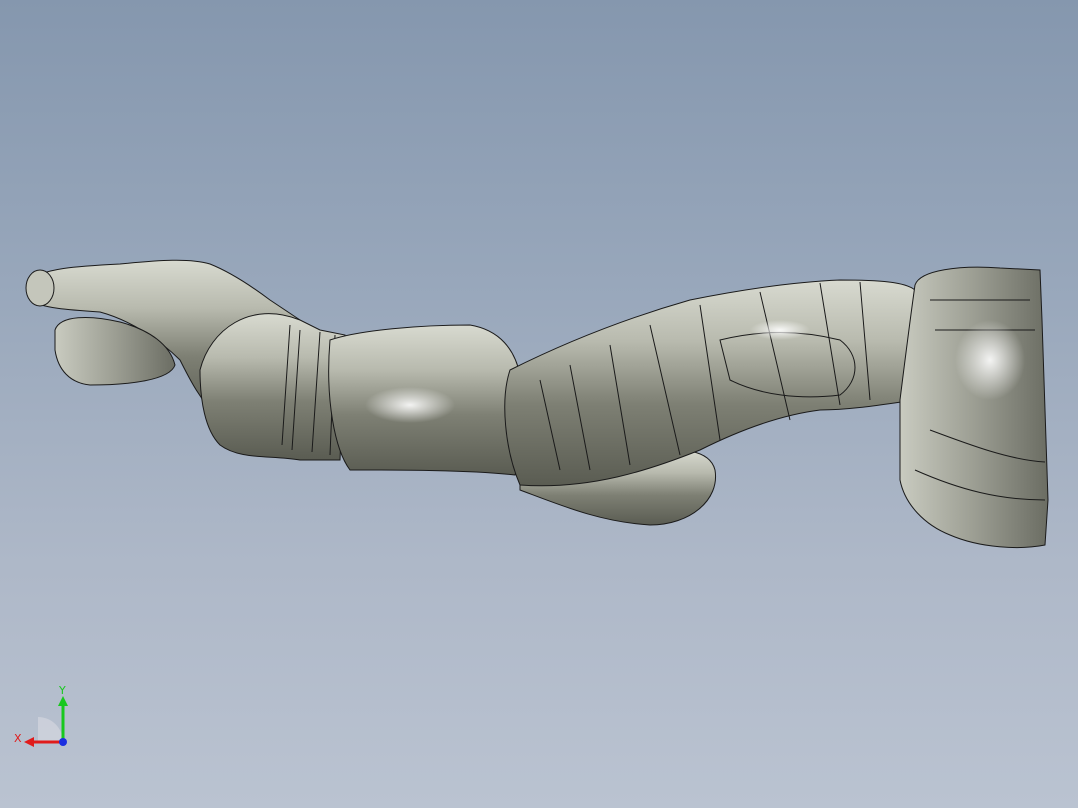 This screenshot has height=808, width=1078. I want to click on z-axis-dot, so click(63, 742).